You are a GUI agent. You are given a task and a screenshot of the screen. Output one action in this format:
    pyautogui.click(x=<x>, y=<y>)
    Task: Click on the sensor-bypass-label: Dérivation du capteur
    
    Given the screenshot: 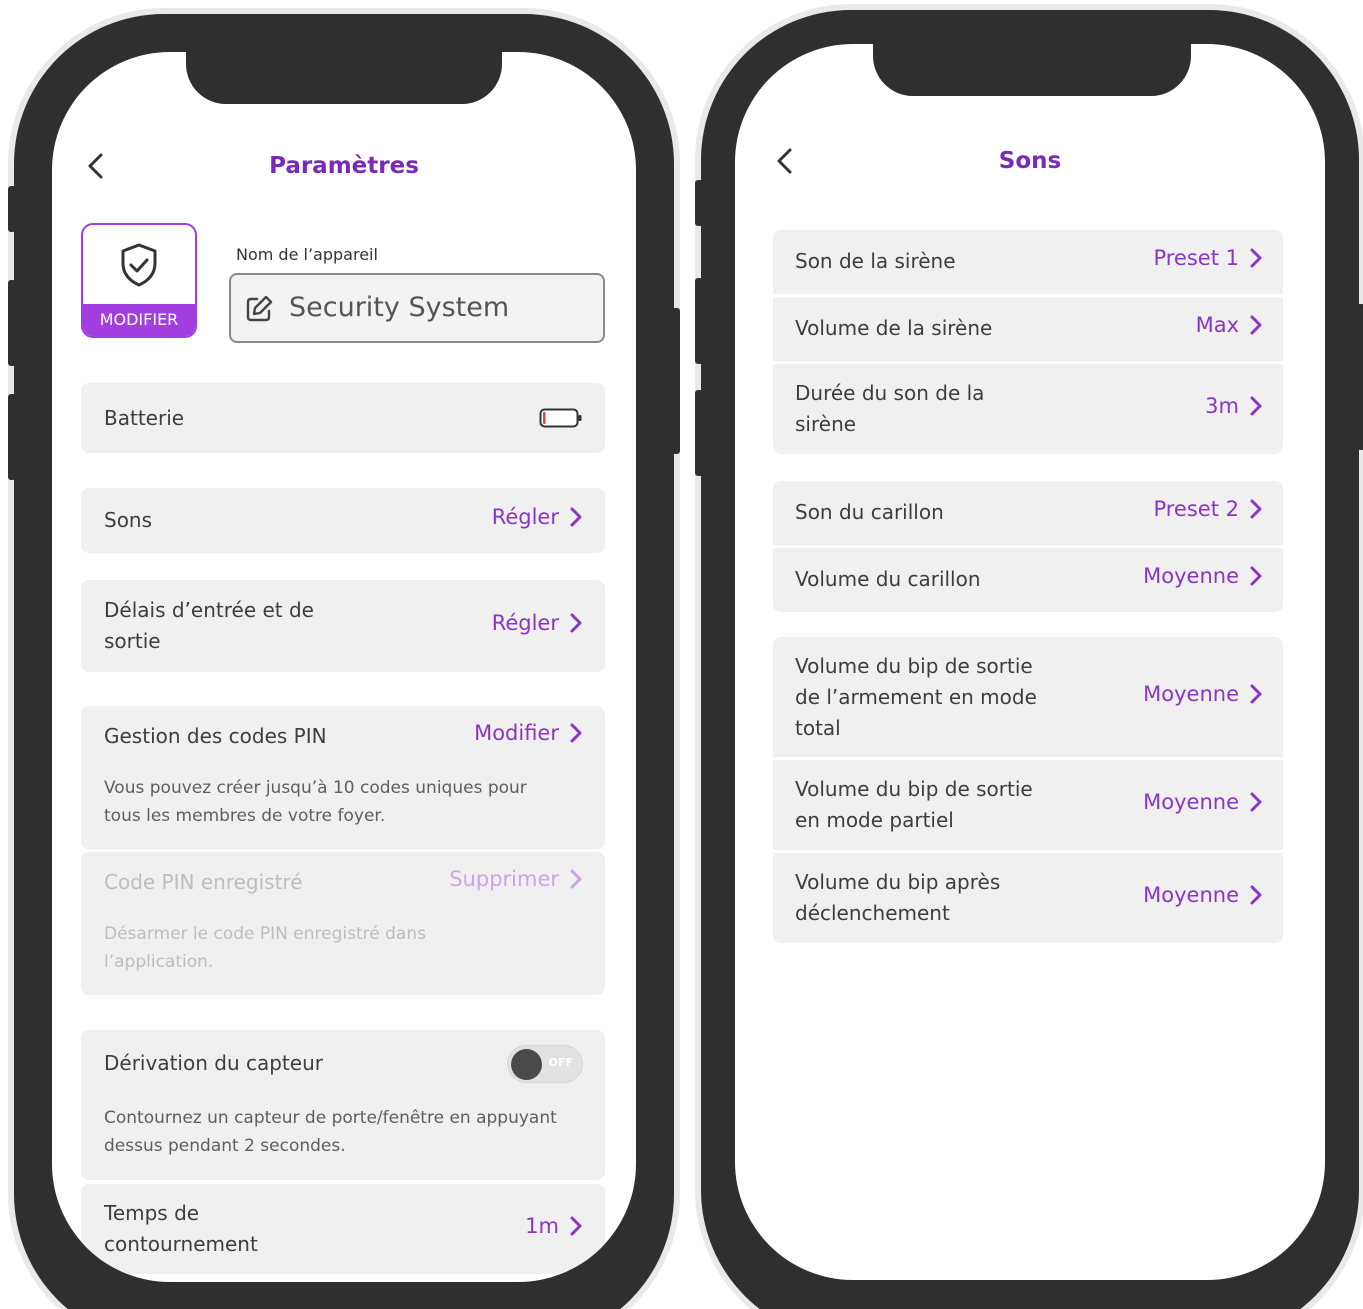 What is the action you would take?
    pyautogui.click(x=213, y=1063)
    